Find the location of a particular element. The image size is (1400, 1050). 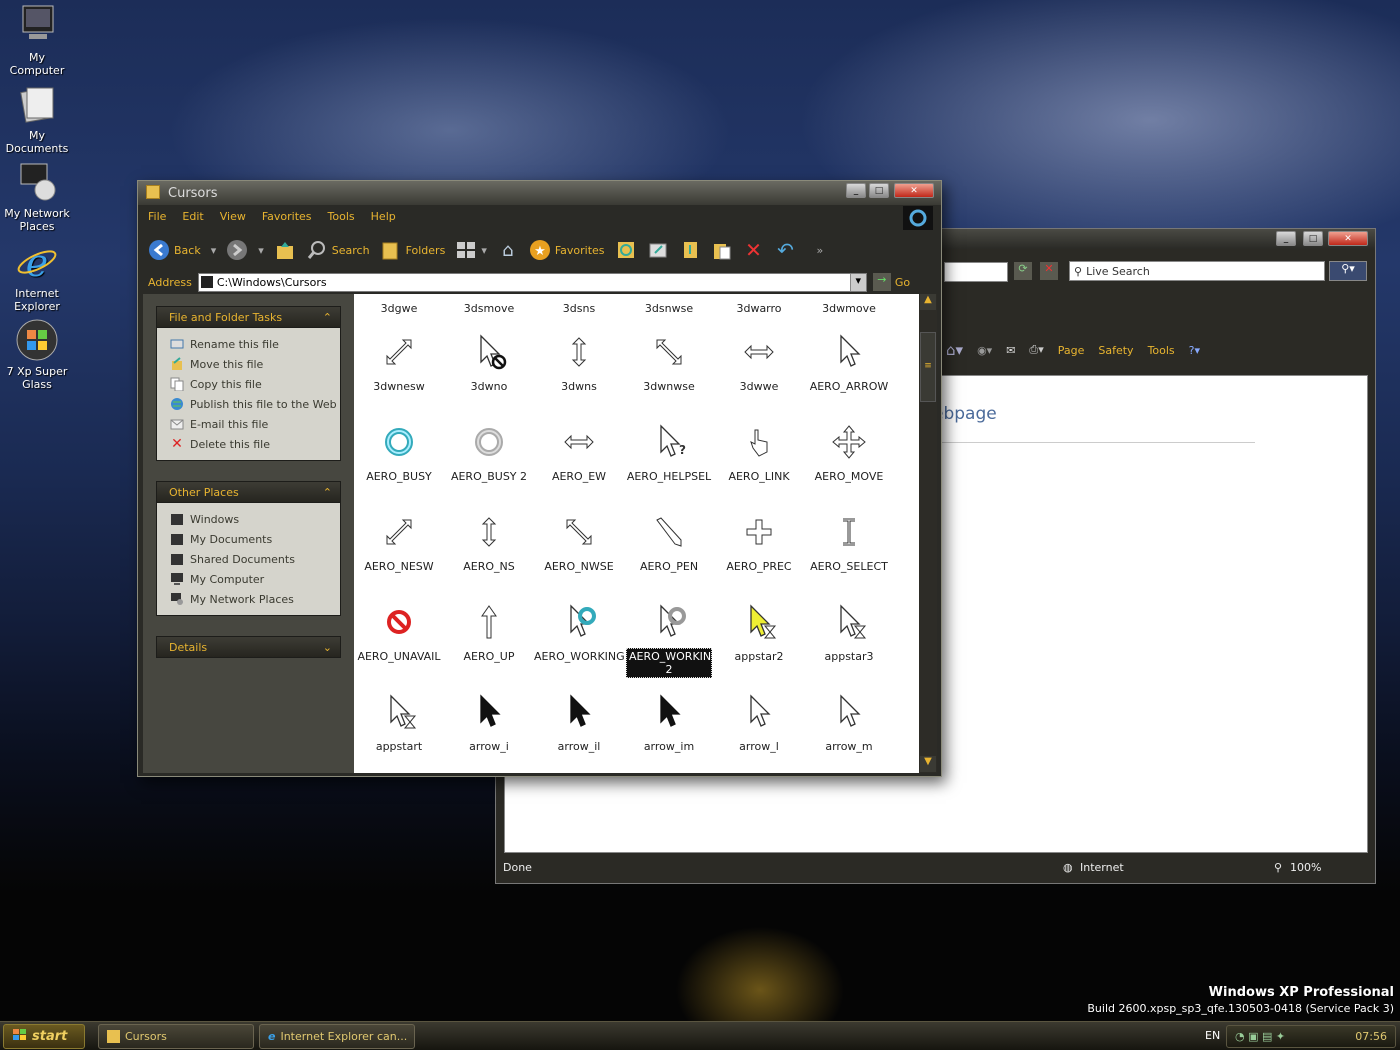

file-item: 3dwns is located at coordinates (579, 362).